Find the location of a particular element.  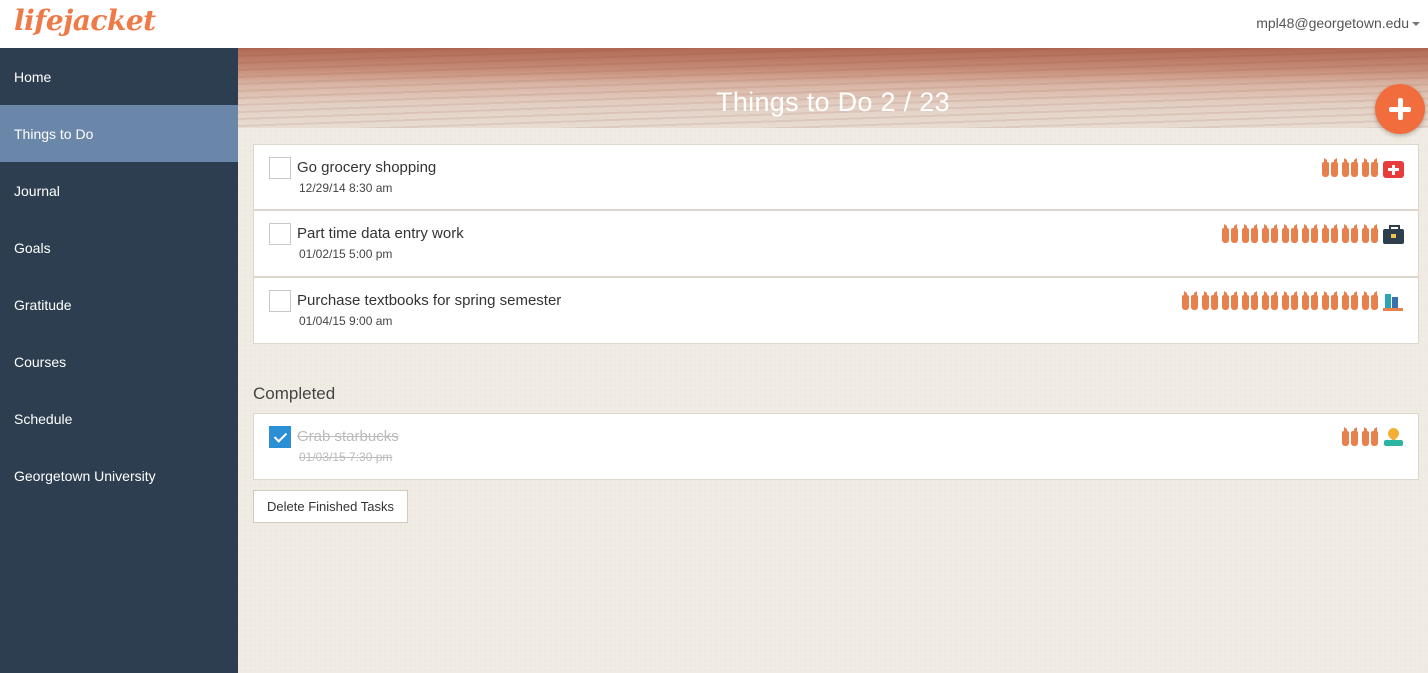

location-pin-icon is located at coordinates (1393, 436).